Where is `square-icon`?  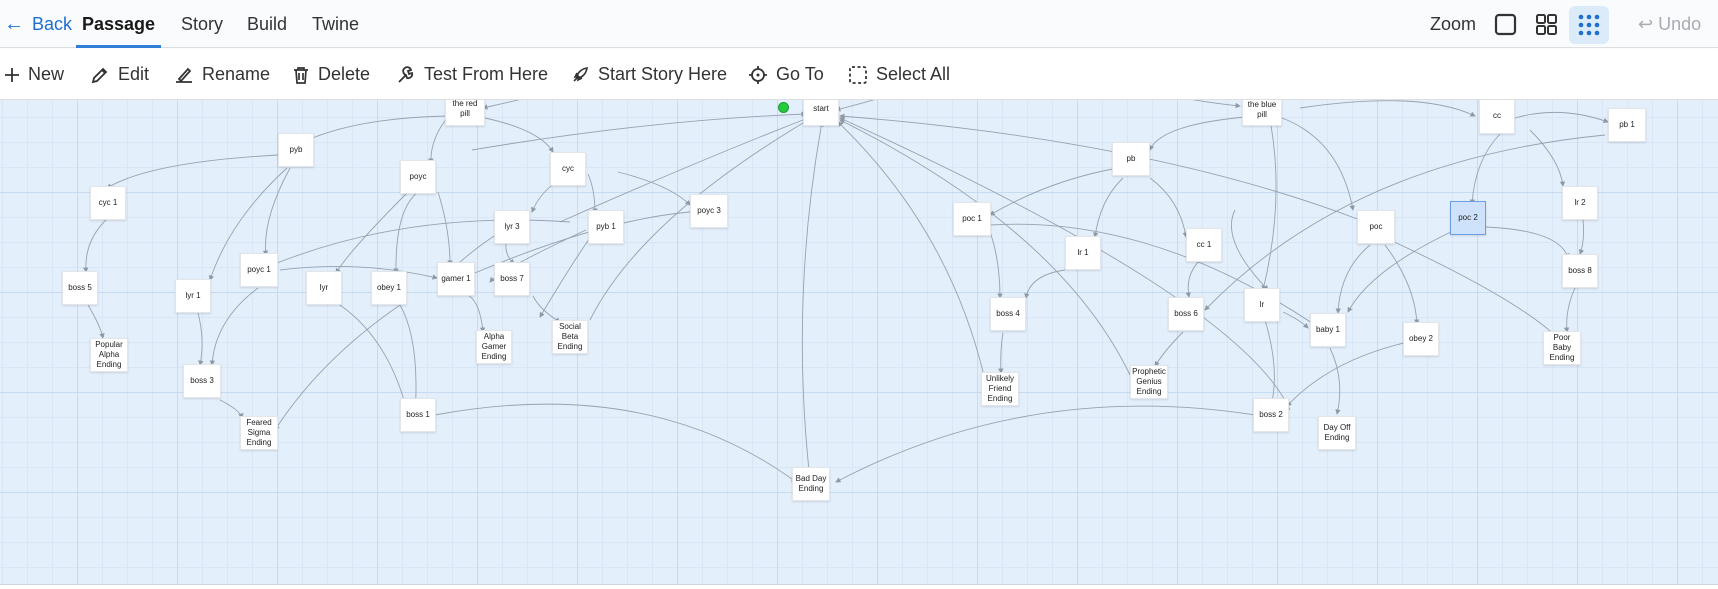 square-icon is located at coordinates (1505, 24).